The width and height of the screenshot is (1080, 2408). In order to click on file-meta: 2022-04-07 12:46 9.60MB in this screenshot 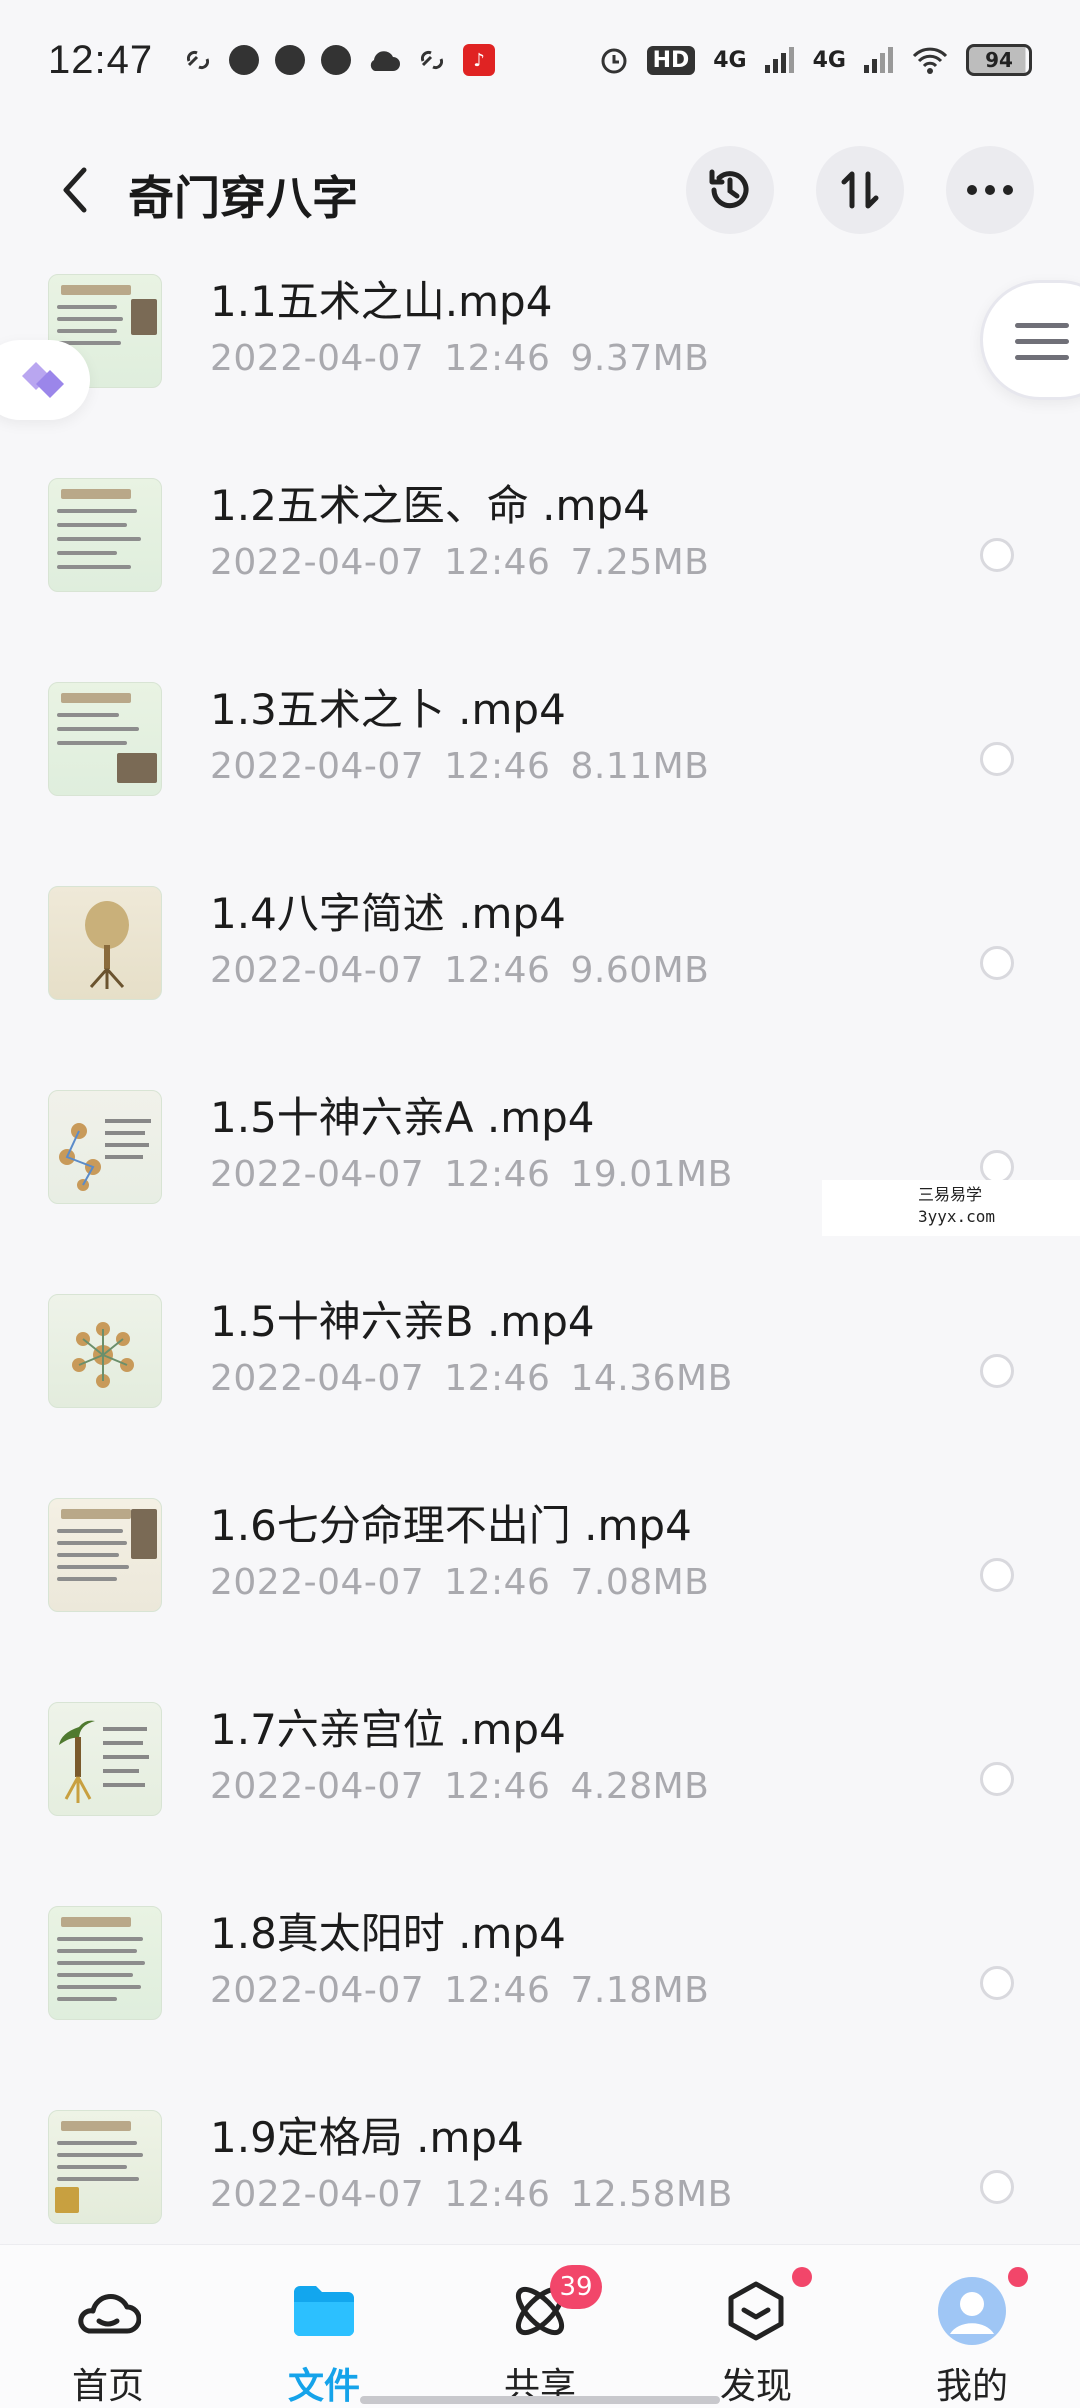, I will do `click(459, 970)`.